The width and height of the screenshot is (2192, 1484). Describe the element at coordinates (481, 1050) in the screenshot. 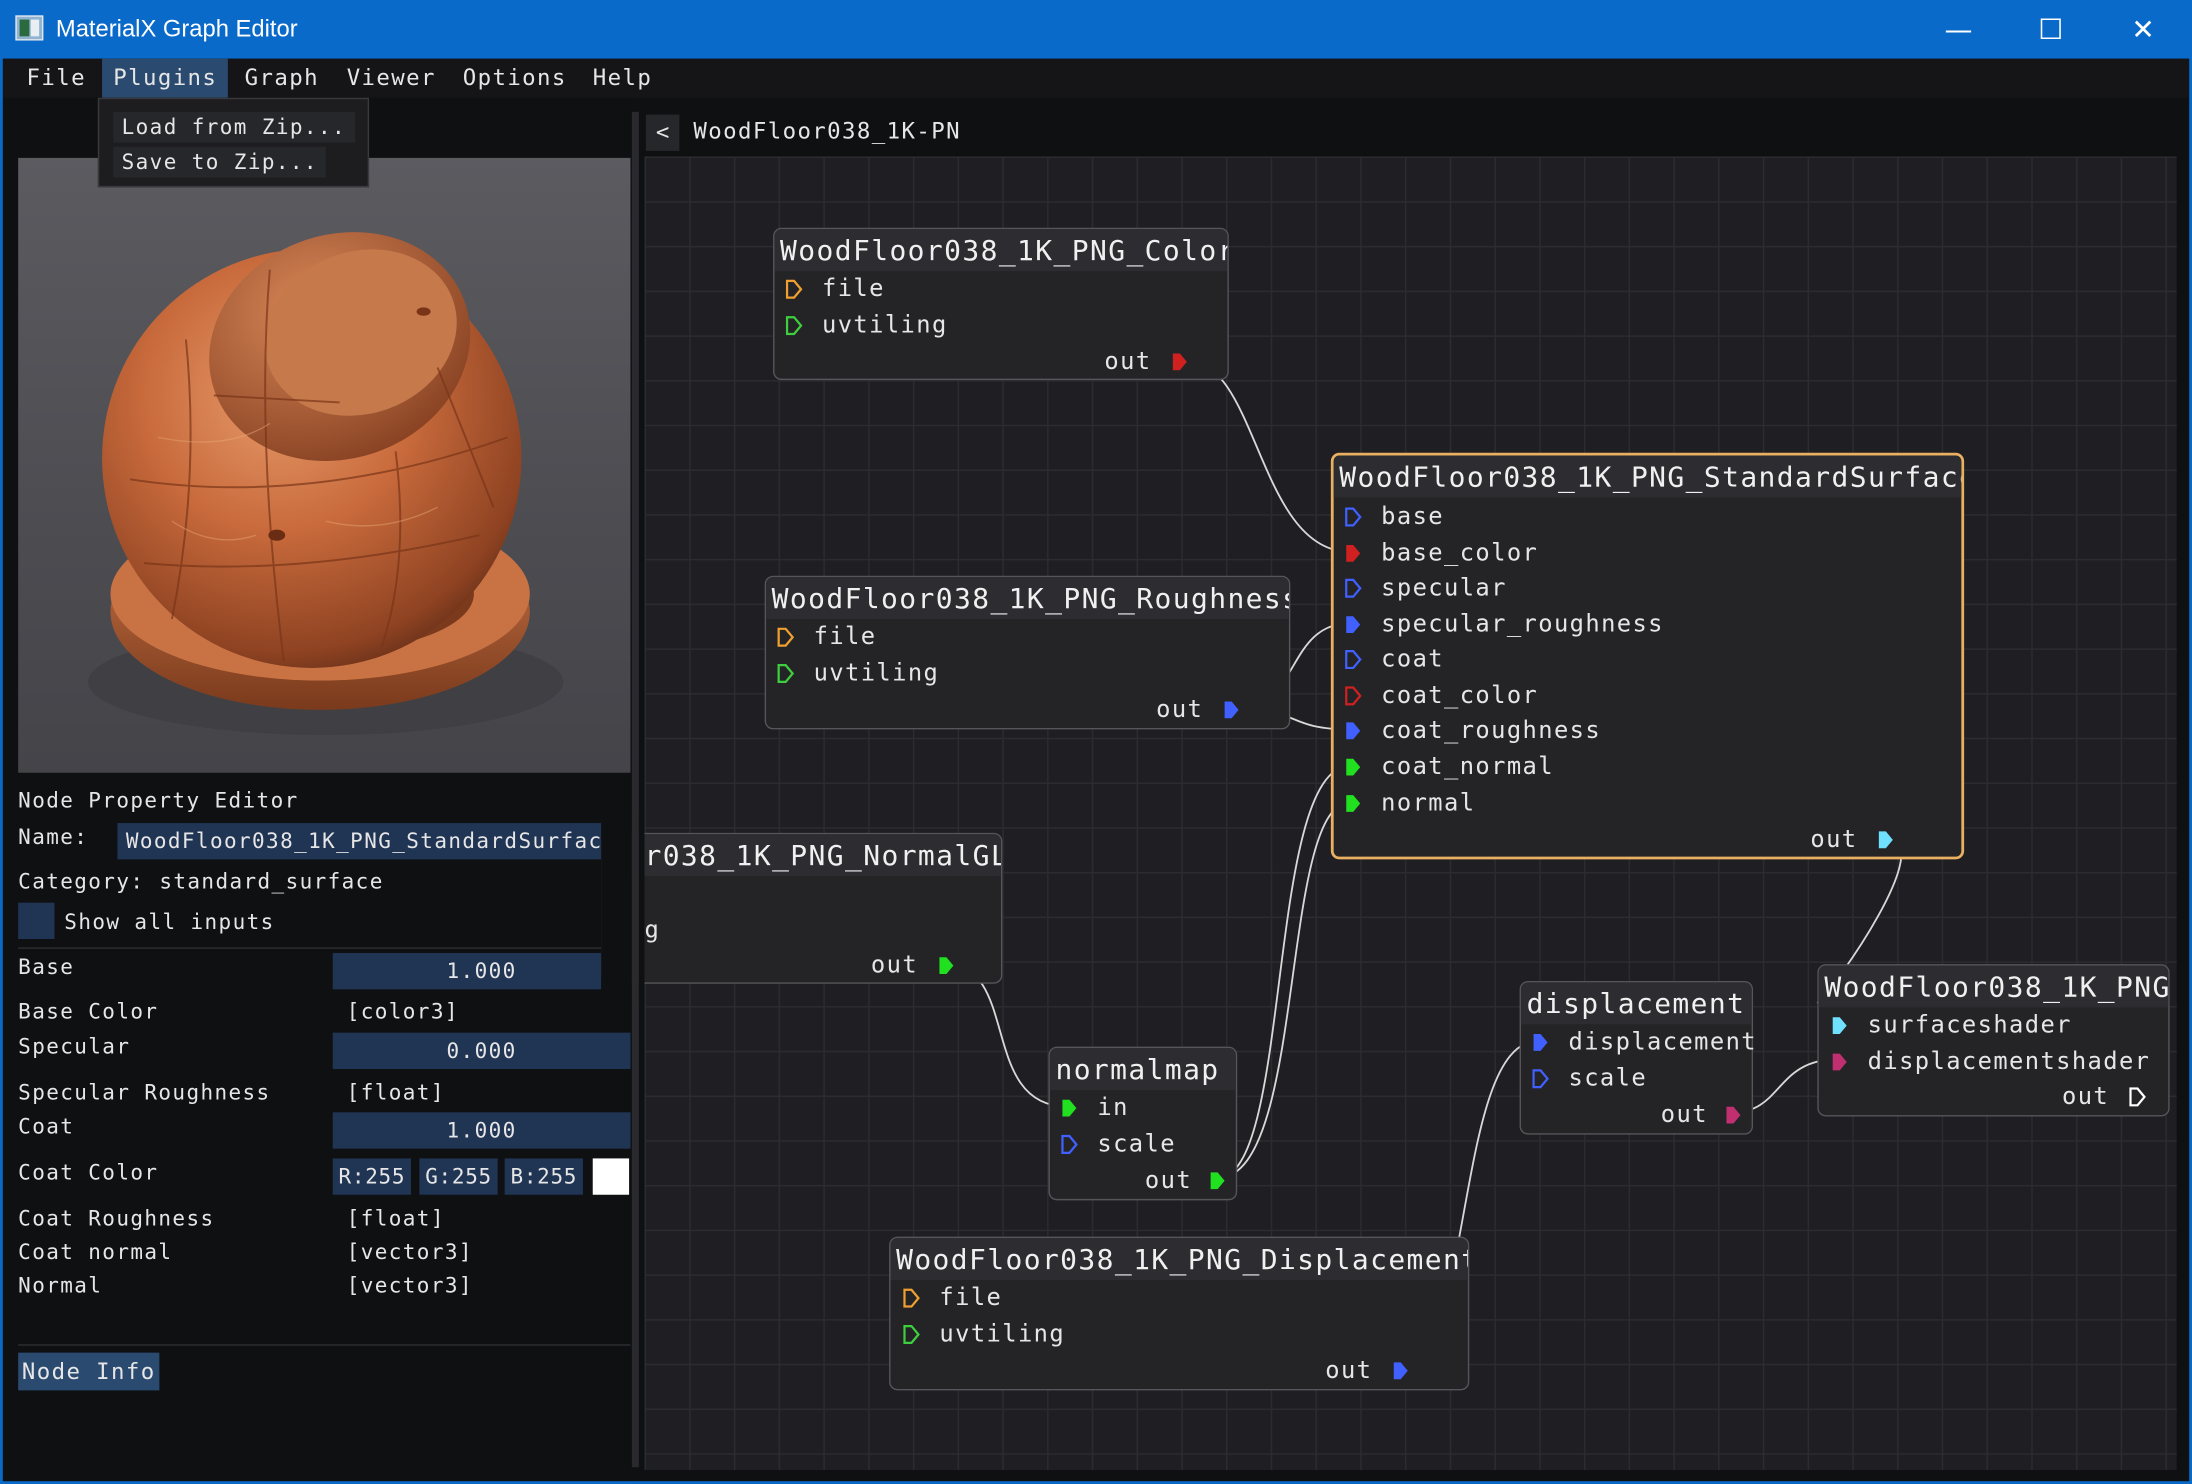

I see `prop-input-specular: 0.000` at that location.